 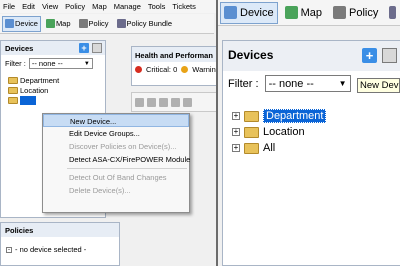 I want to click on zoom-map-view-button: Map, so click(x=303, y=13).